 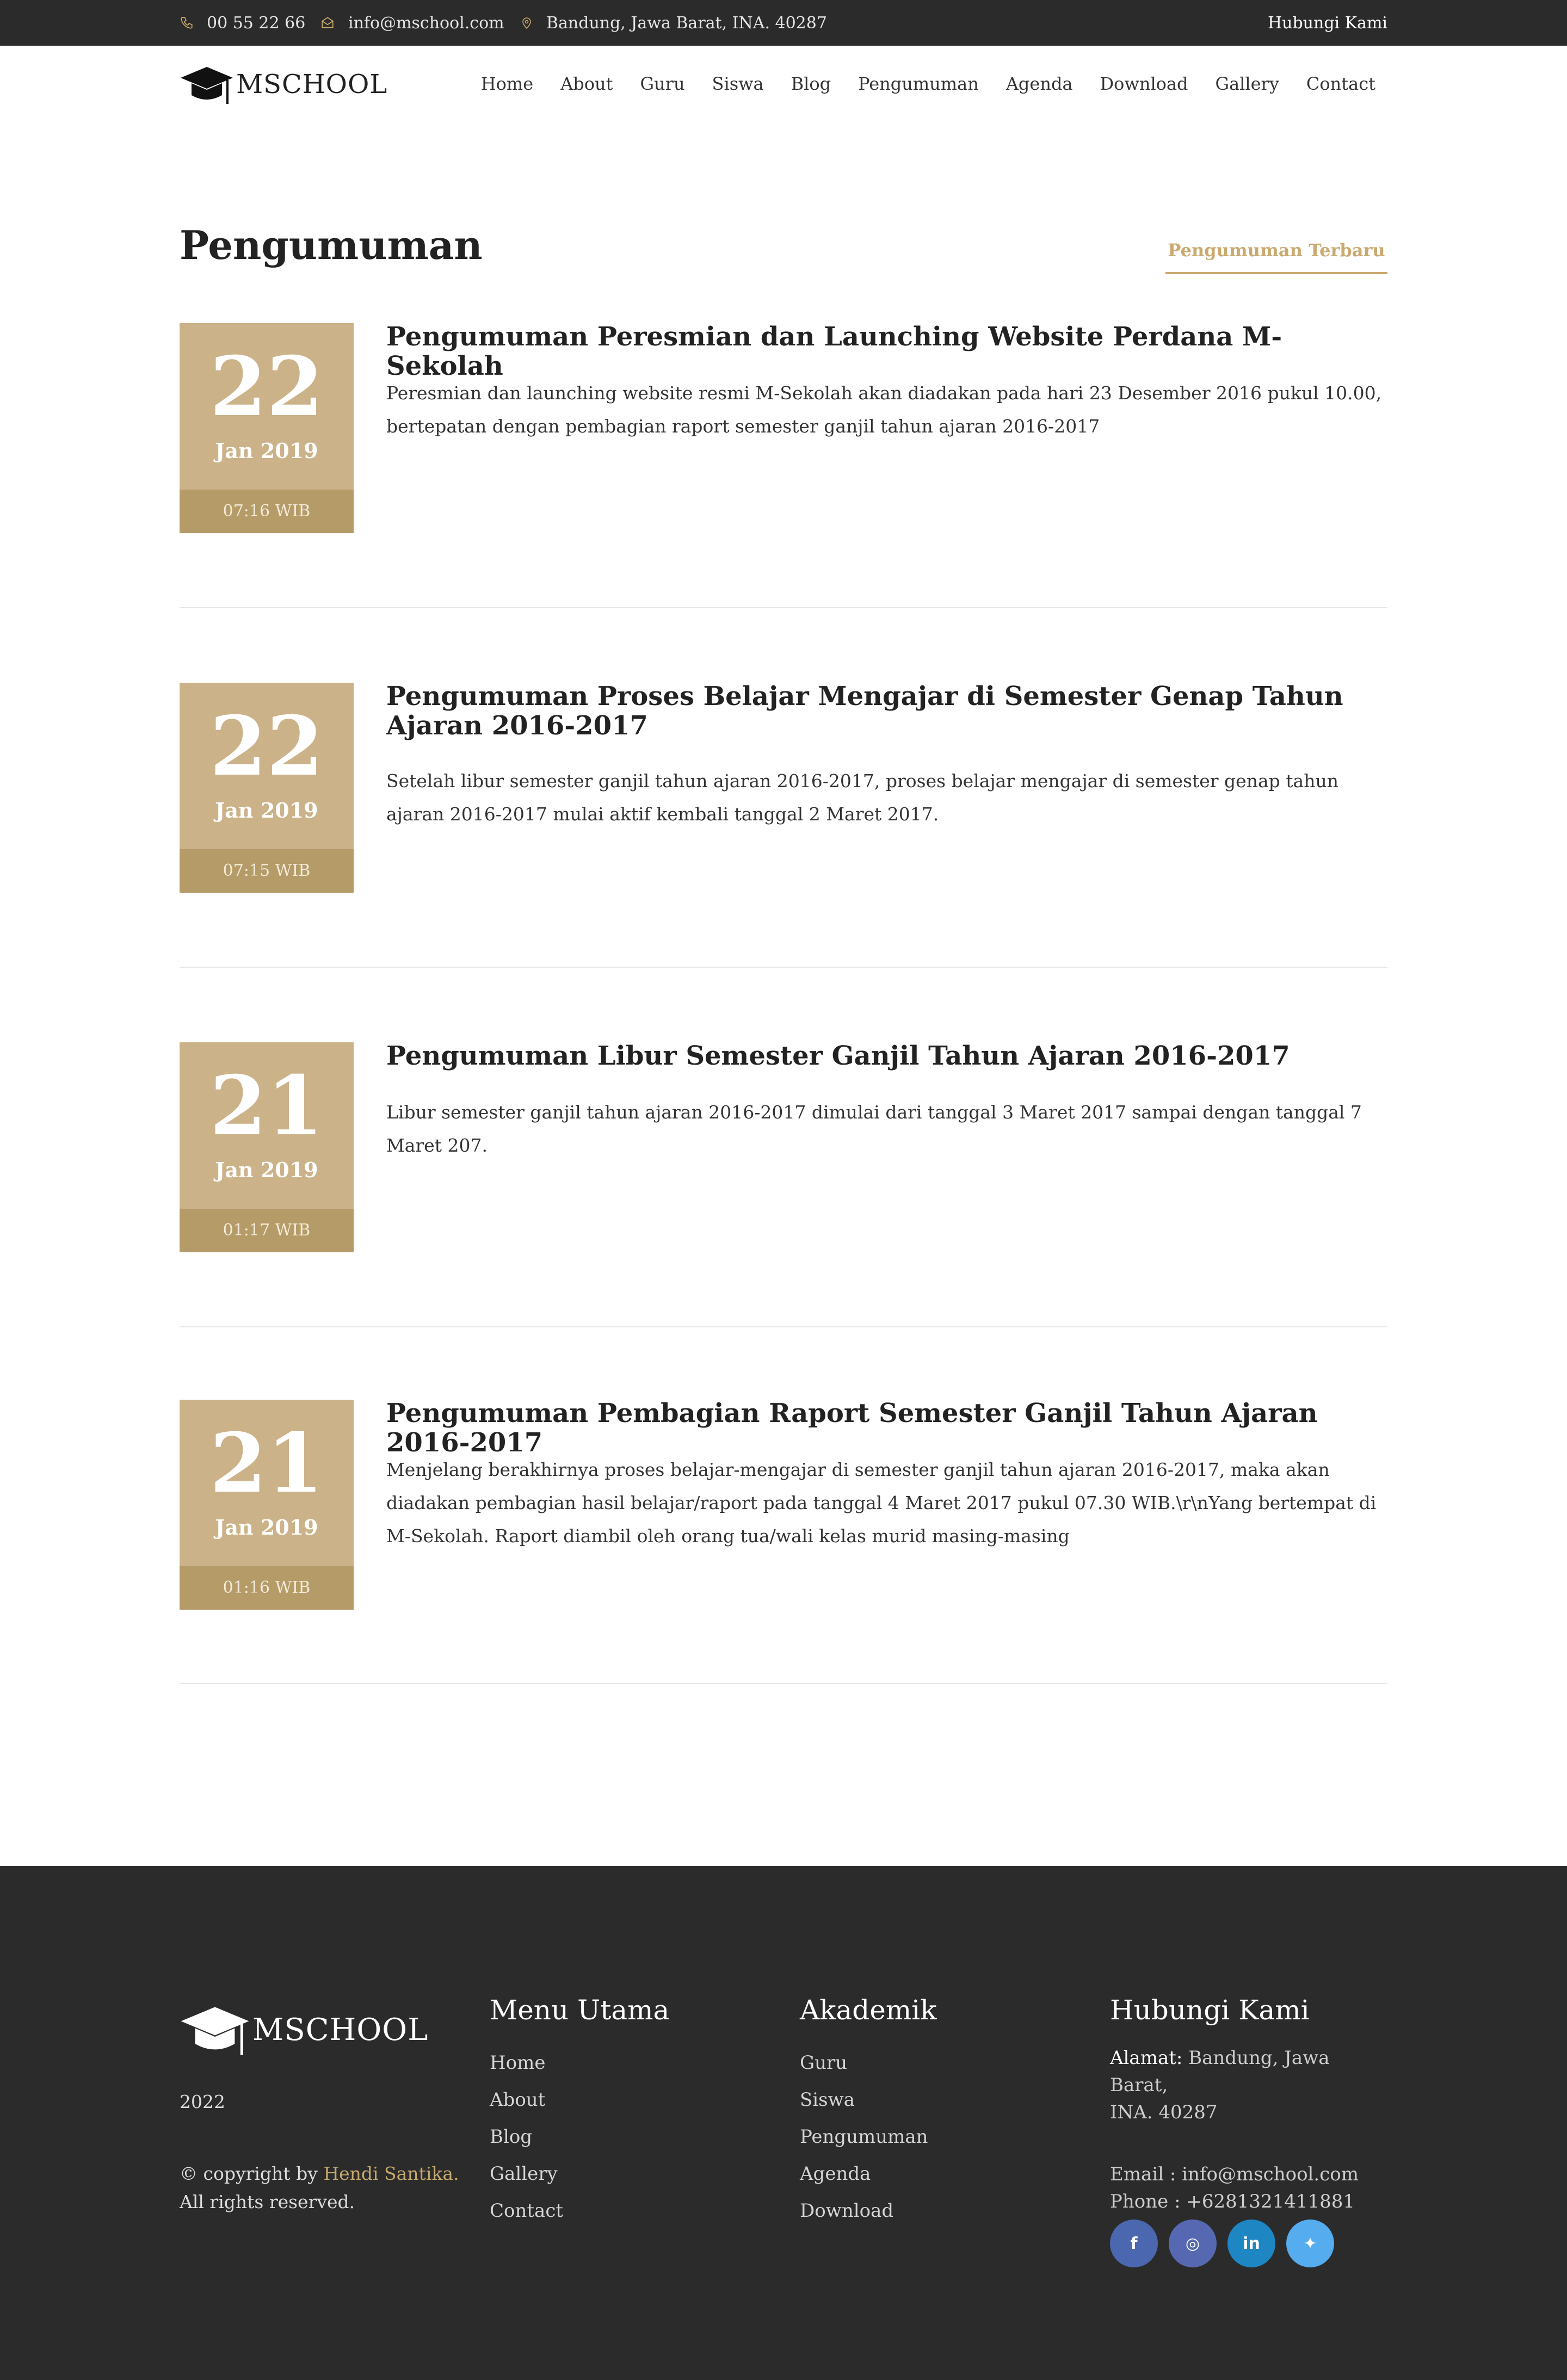 I want to click on nav-pengumuman: Pengumuman, so click(x=918, y=83).